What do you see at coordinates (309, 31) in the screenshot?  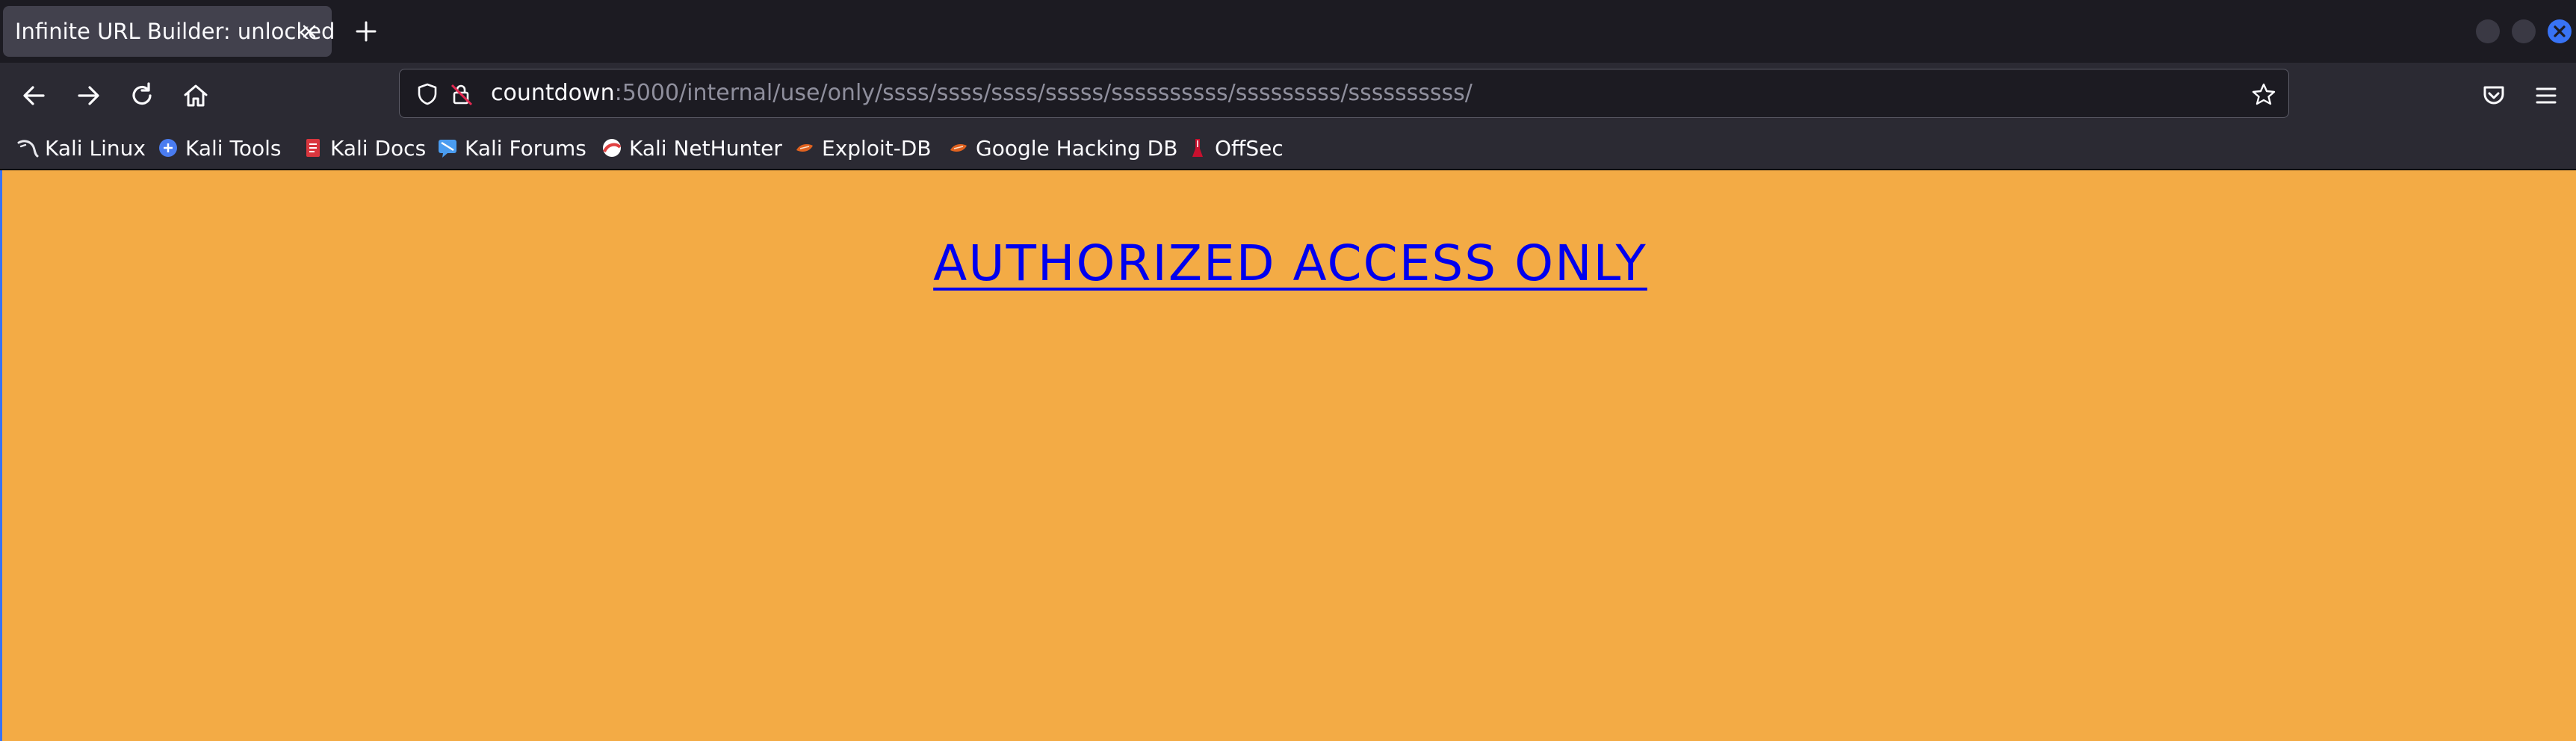 I see `close-tab-icon` at bounding box center [309, 31].